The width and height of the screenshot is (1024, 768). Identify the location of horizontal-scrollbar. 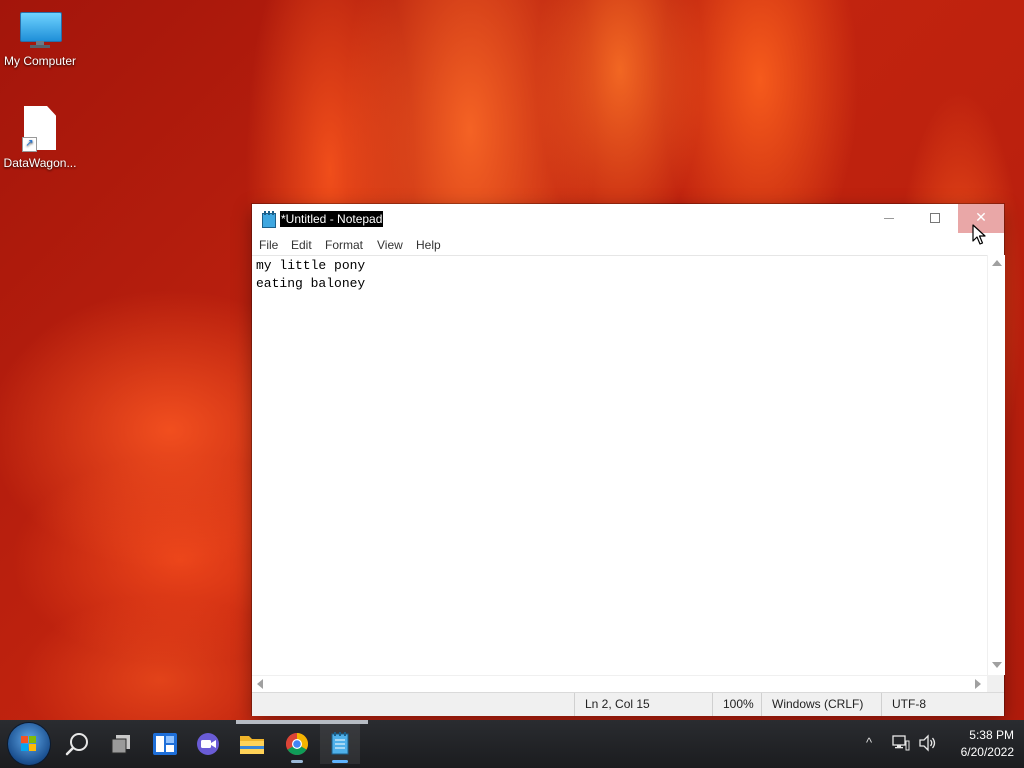
(619, 684).